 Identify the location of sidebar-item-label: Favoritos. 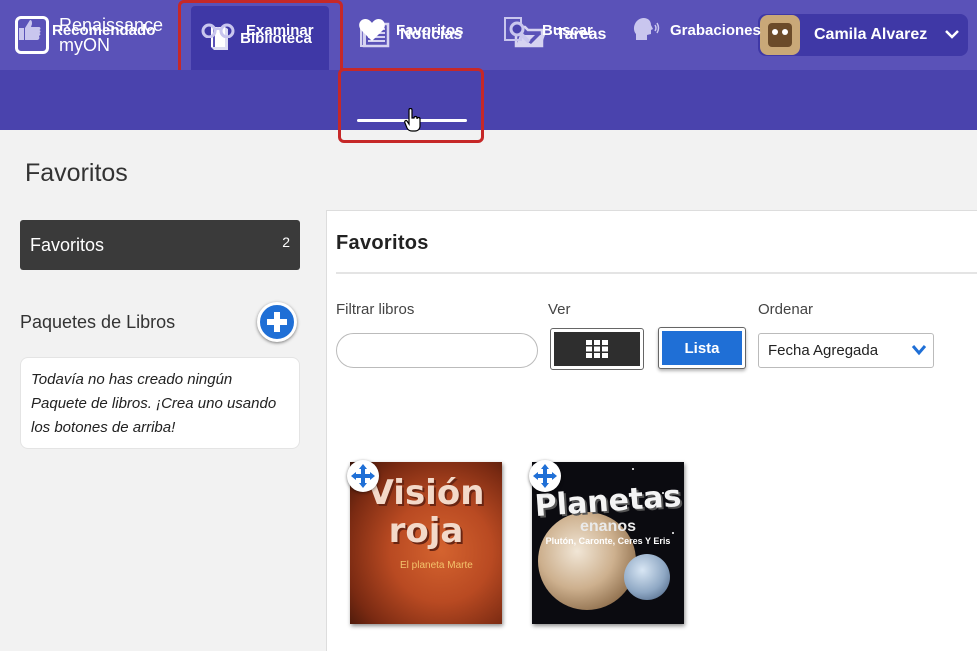
(67, 244).